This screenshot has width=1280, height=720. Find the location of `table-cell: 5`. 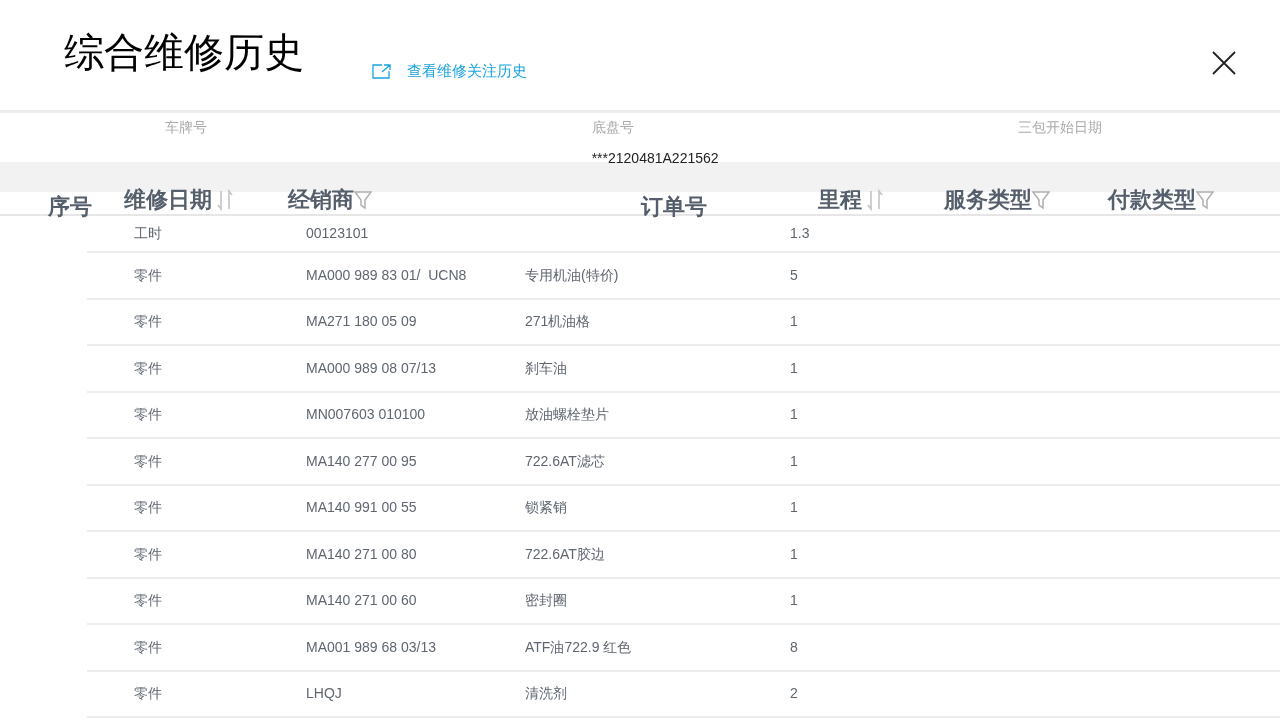

table-cell: 5 is located at coordinates (794, 274).